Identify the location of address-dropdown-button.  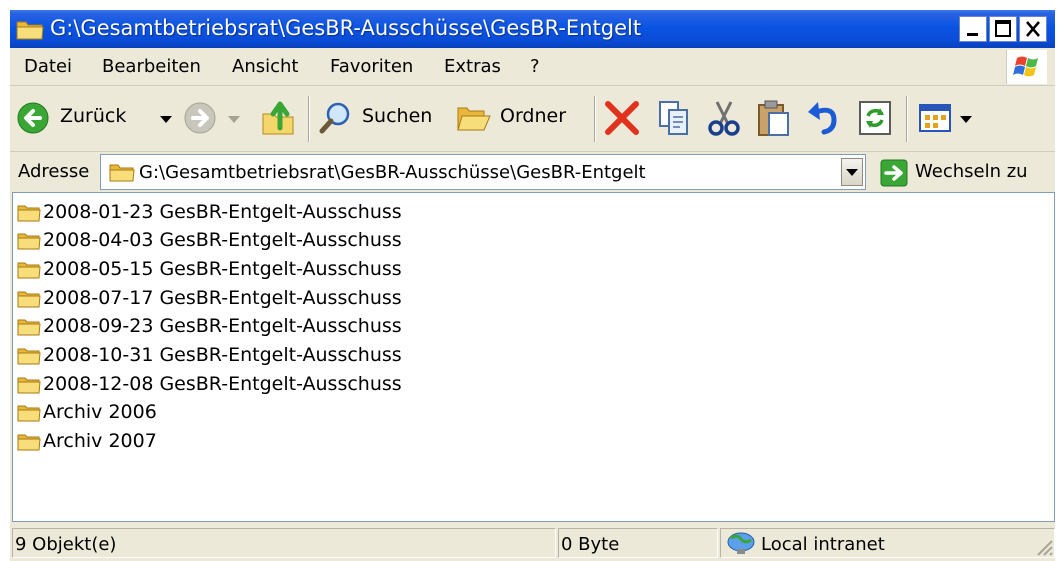
(852, 172).